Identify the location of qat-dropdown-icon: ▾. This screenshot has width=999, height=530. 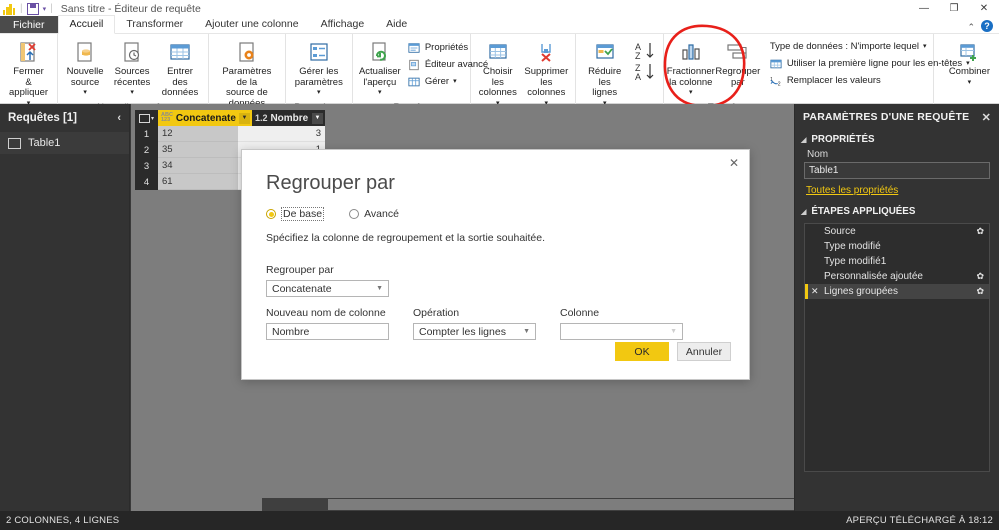
(45, 9).